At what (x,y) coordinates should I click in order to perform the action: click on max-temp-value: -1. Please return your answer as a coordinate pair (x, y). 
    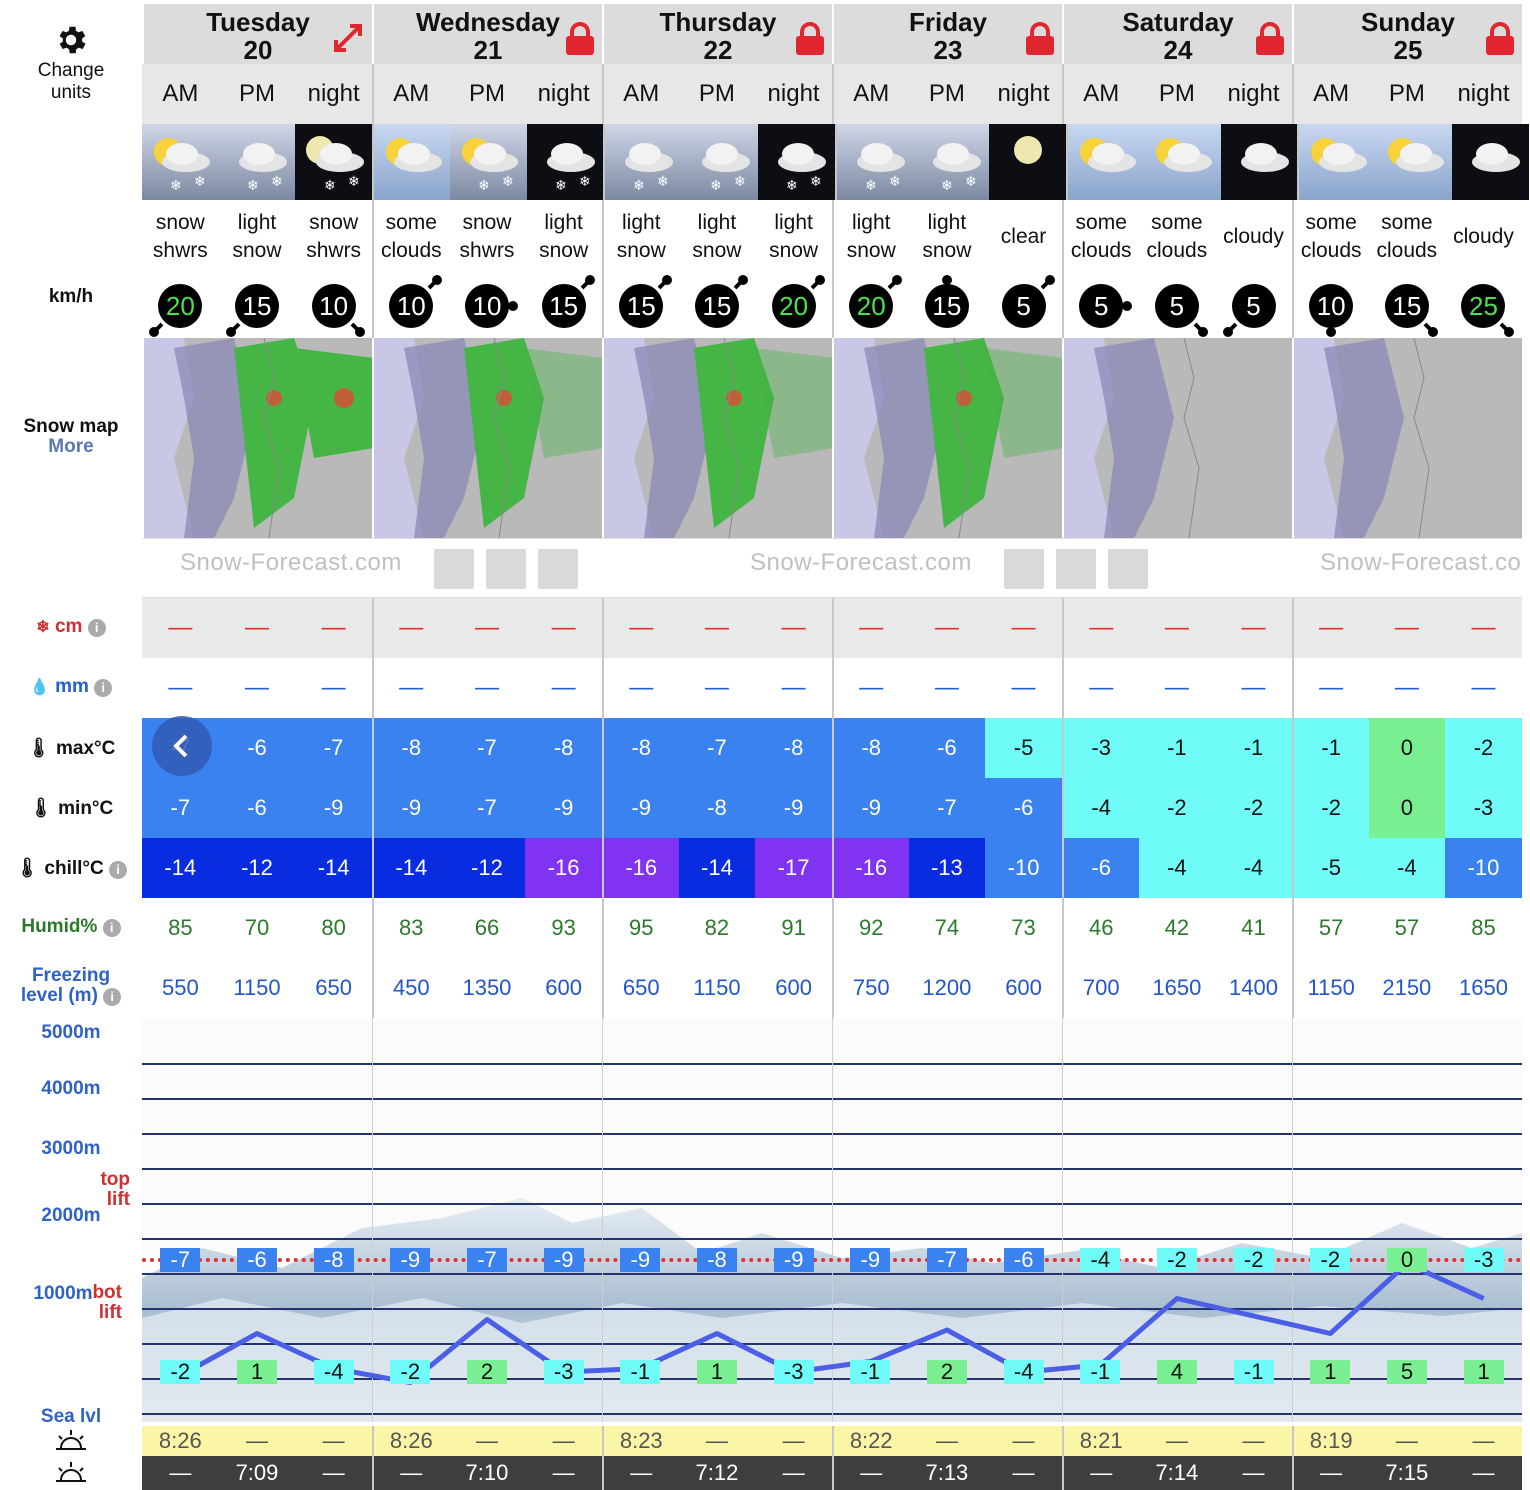
    Looking at the image, I should click on (1330, 748).